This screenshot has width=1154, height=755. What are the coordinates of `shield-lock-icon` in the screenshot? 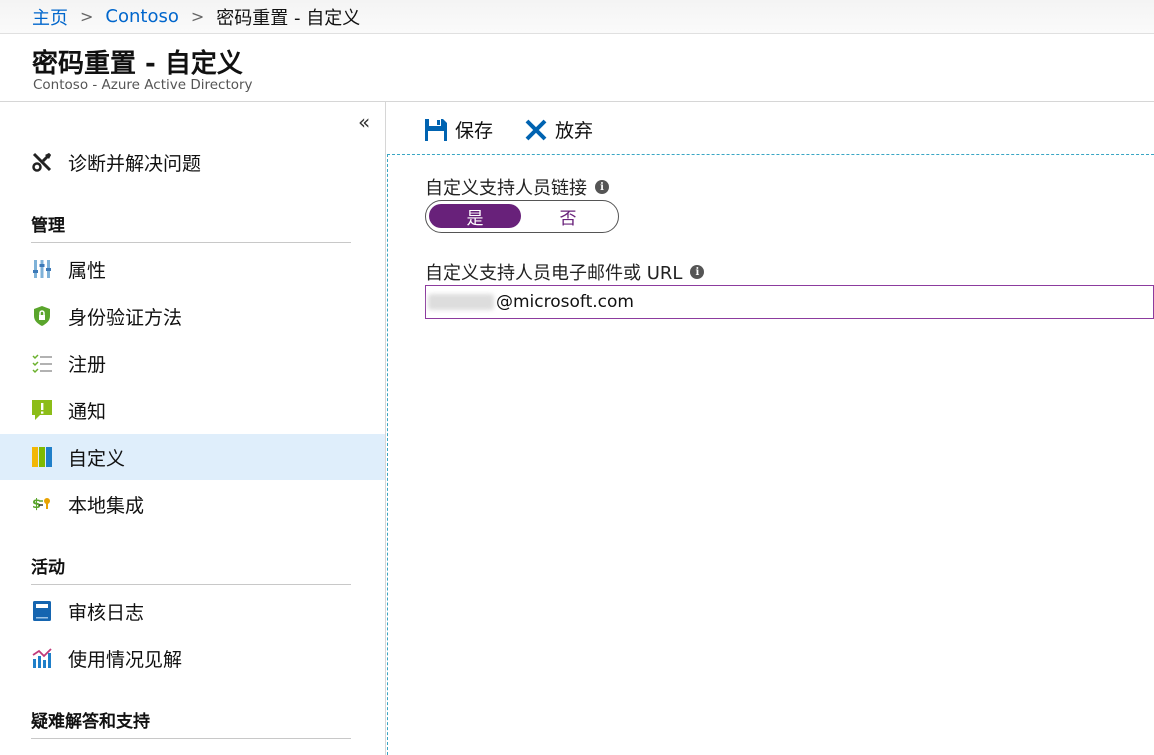 It's located at (42, 316).